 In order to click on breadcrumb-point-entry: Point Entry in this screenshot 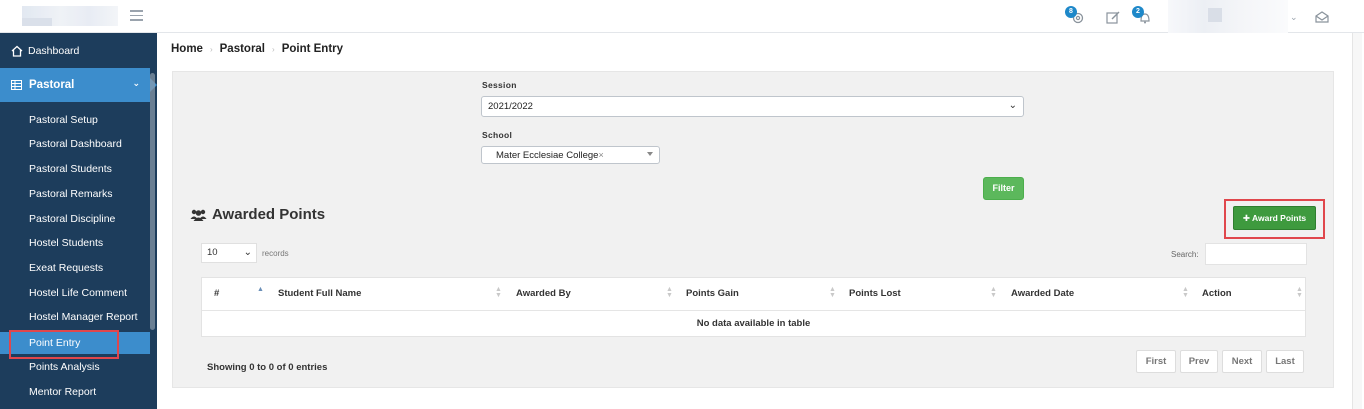, I will do `click(312, 49)`.